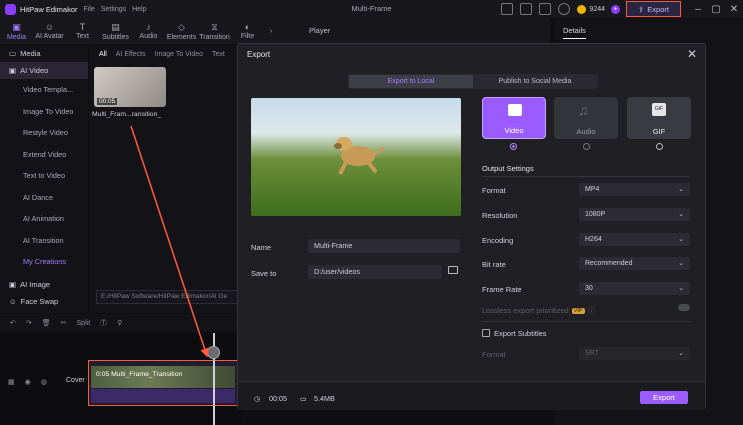 This screenshot has width=743, height=425. Describe the element at coordinates (13, 284) in the screenshot. I see `ai-image-icon: ▣` at that location.